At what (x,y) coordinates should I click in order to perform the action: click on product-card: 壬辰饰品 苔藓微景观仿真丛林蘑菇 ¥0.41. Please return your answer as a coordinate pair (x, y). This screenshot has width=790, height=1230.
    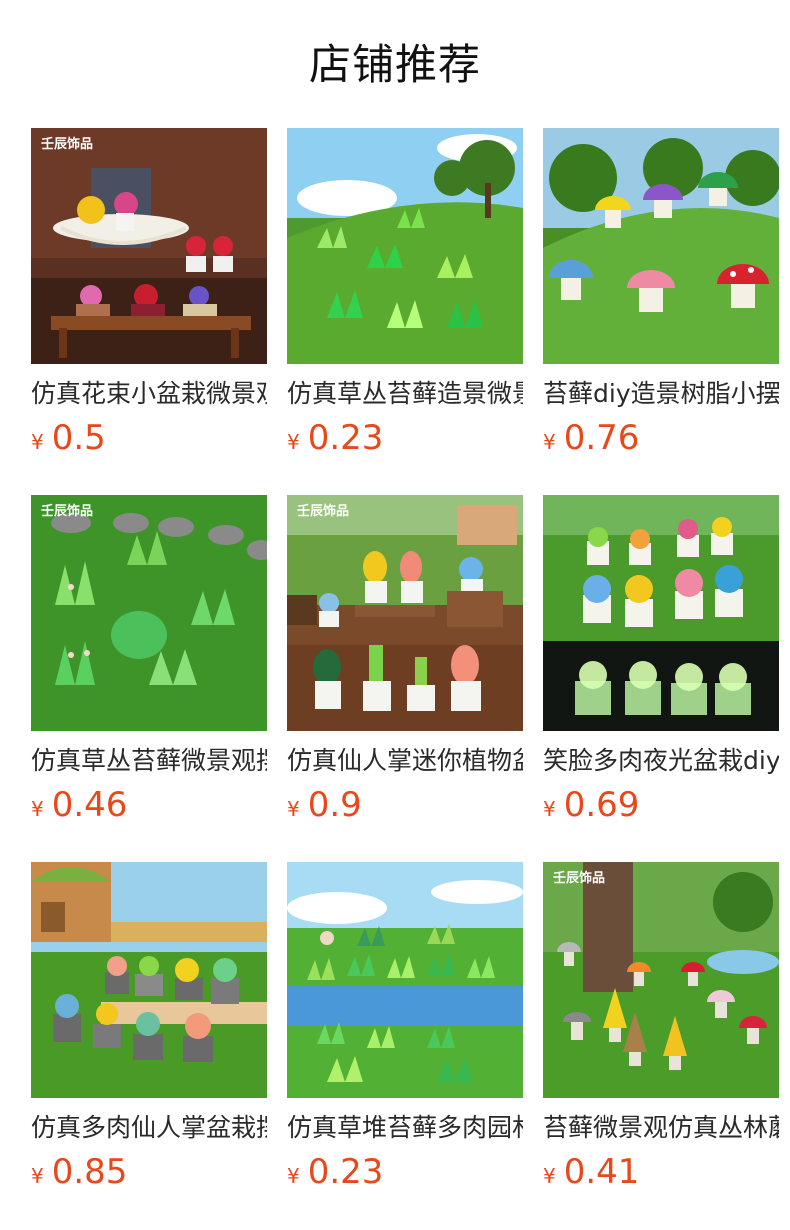
    Looking at the image, I should click on (661, 1027).